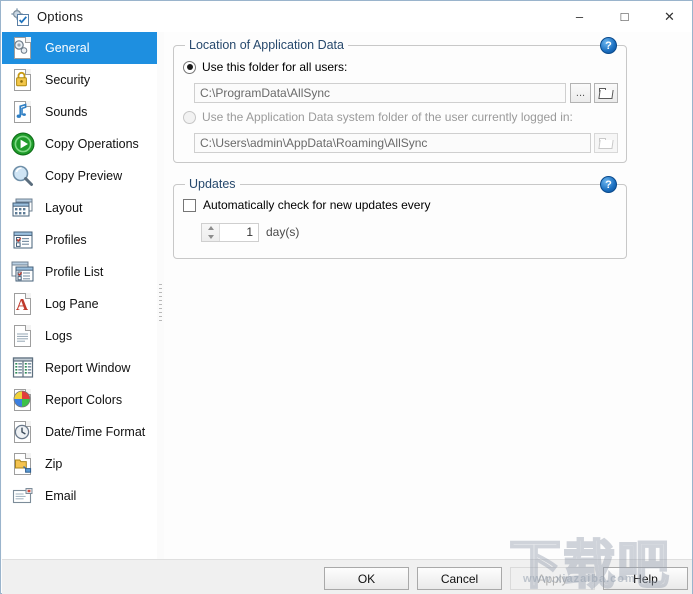  I want to click on sidebar-item-sounds: Sounds, so click(79, 112).